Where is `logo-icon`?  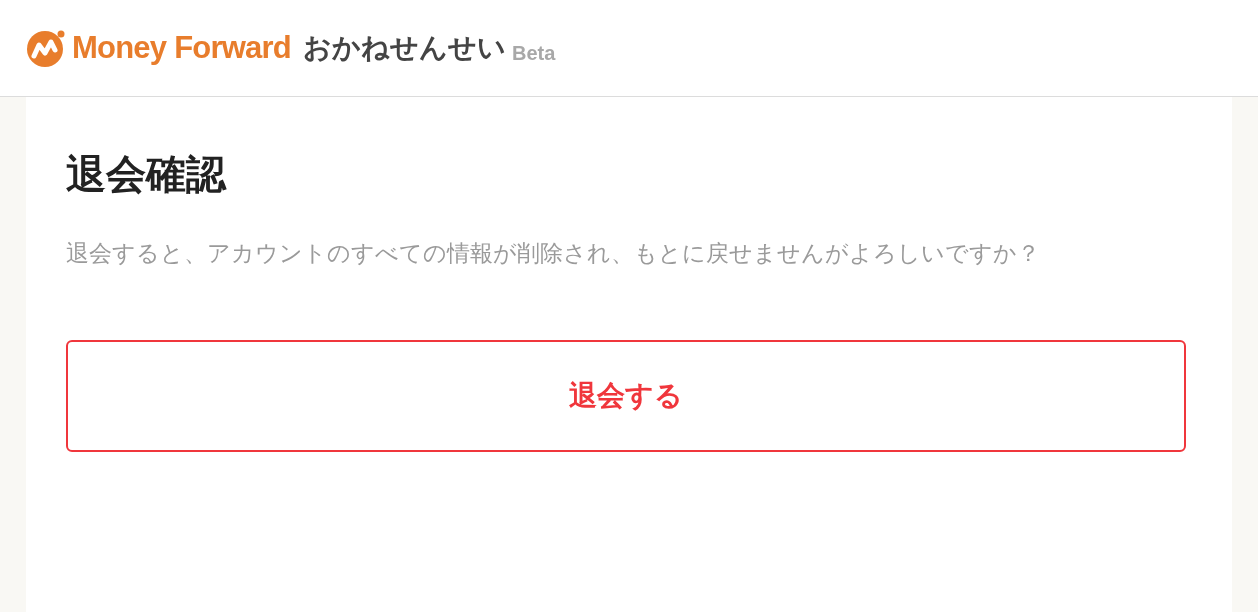
logo-icon is located at coordinates (46, 48).